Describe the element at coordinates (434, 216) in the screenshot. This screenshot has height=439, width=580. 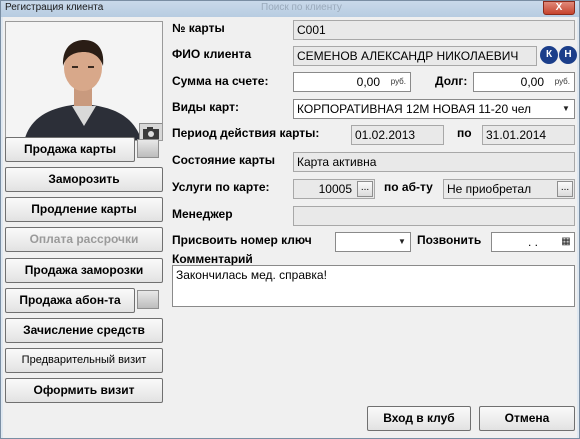
I see `manager-field` at that location.